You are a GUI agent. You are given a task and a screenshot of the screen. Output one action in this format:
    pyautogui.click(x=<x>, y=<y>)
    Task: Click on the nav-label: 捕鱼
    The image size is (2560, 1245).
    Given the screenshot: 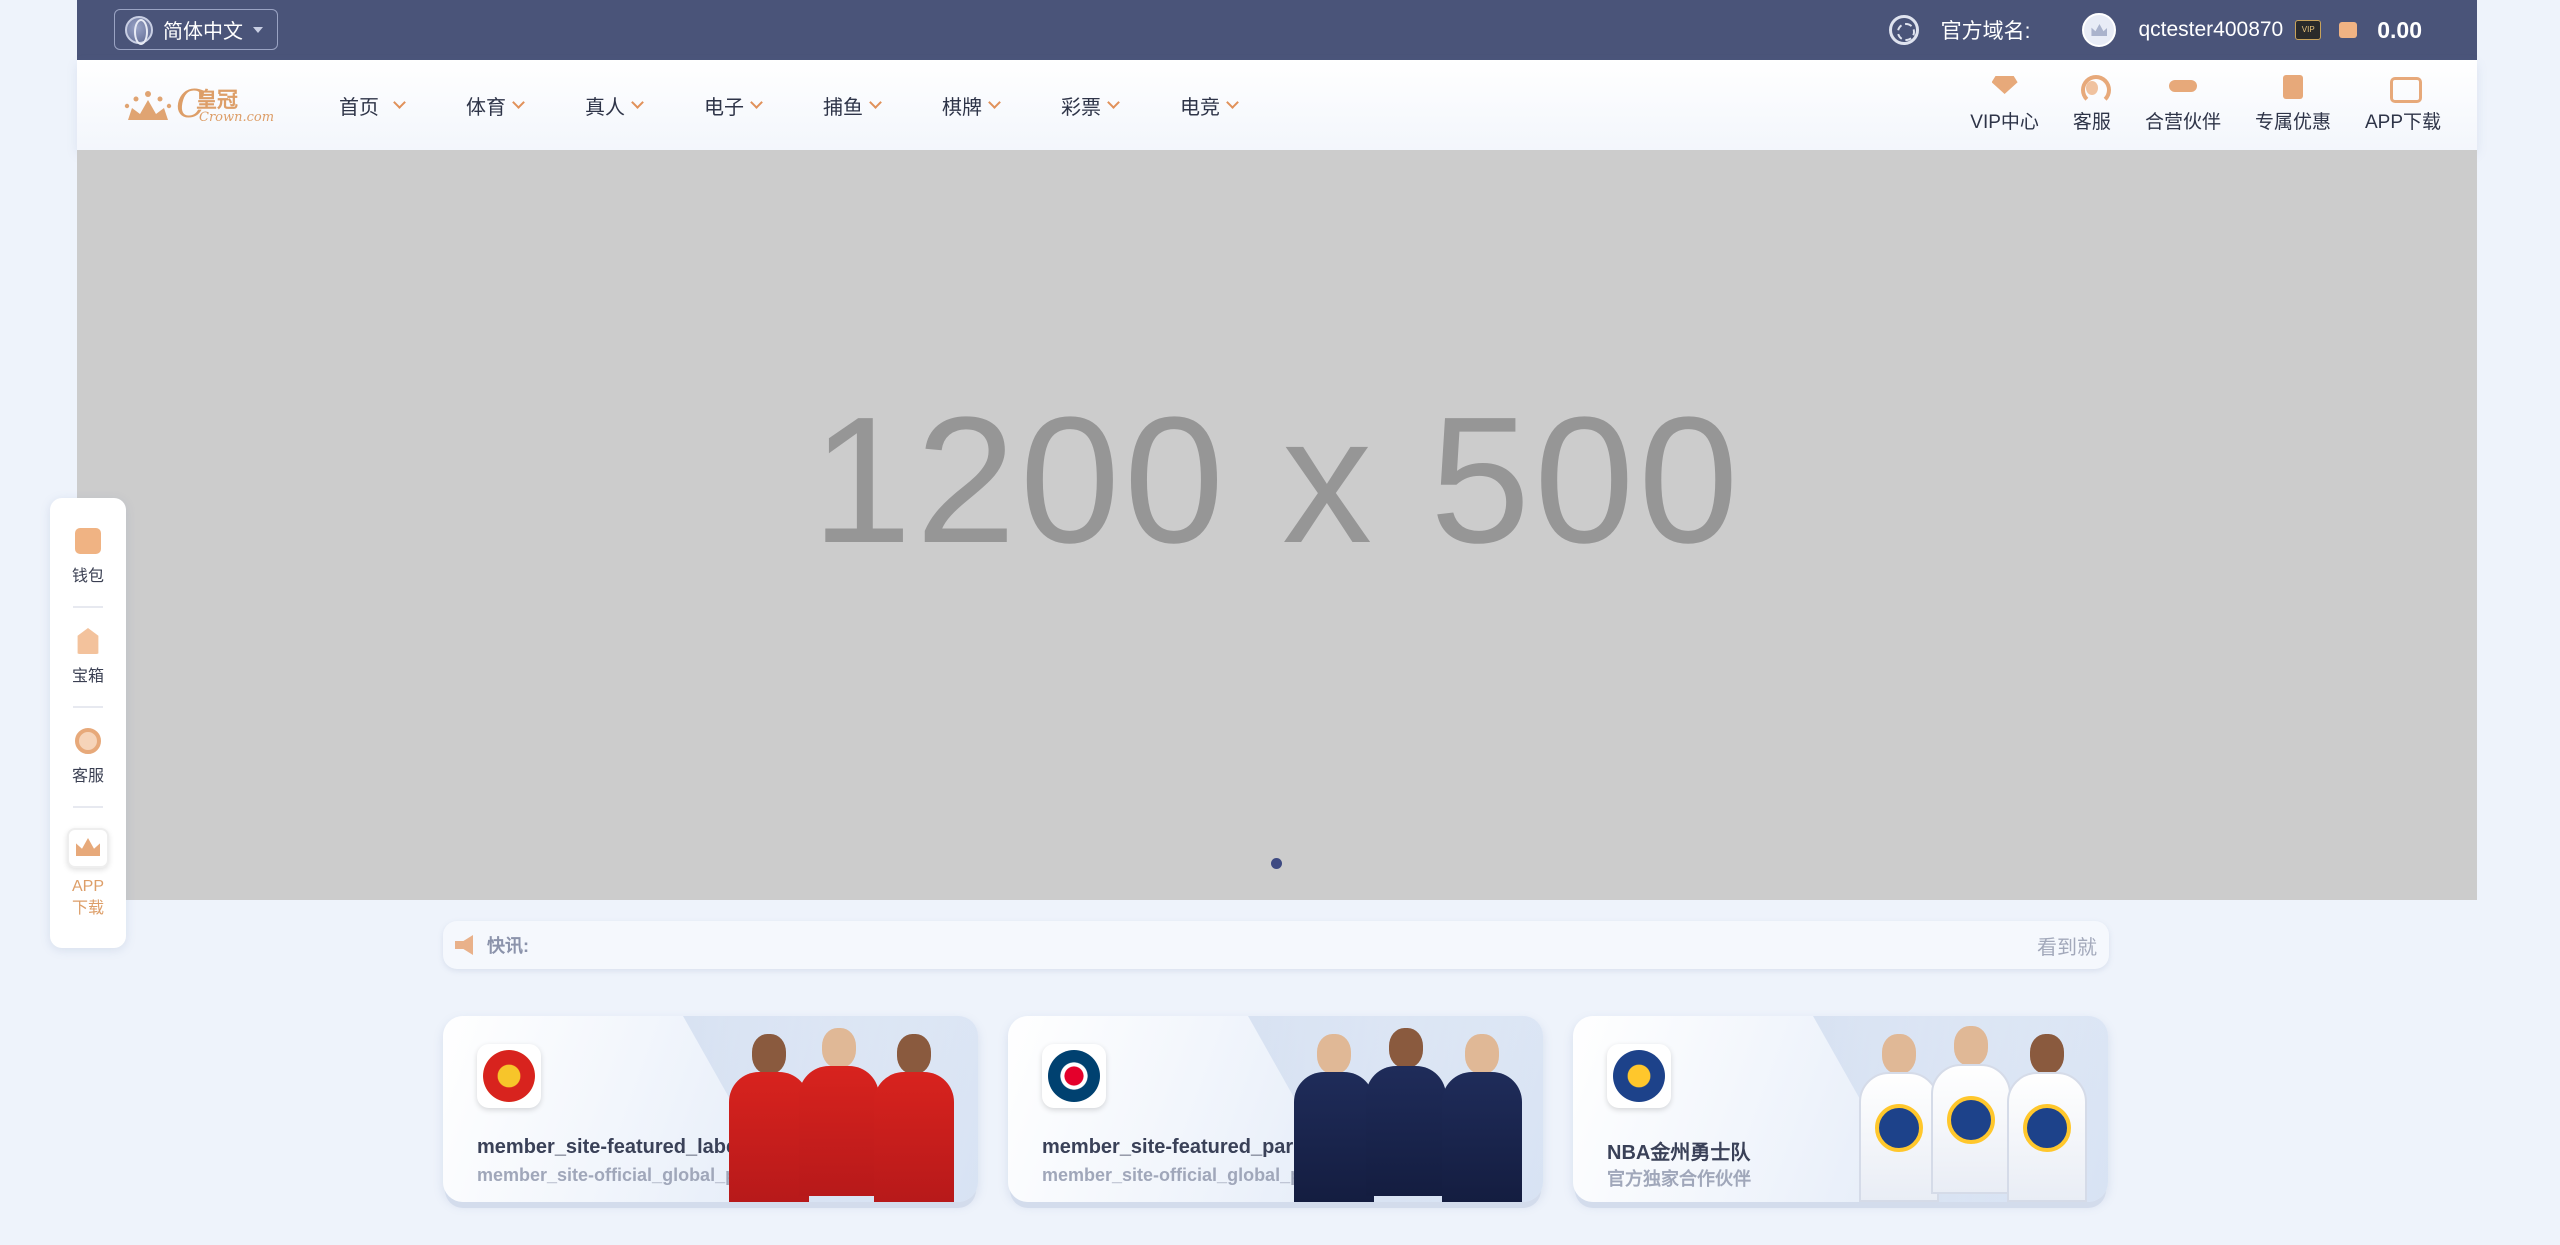 What is the action you would take?
    pyautogui.click(x=843, y=107)
    